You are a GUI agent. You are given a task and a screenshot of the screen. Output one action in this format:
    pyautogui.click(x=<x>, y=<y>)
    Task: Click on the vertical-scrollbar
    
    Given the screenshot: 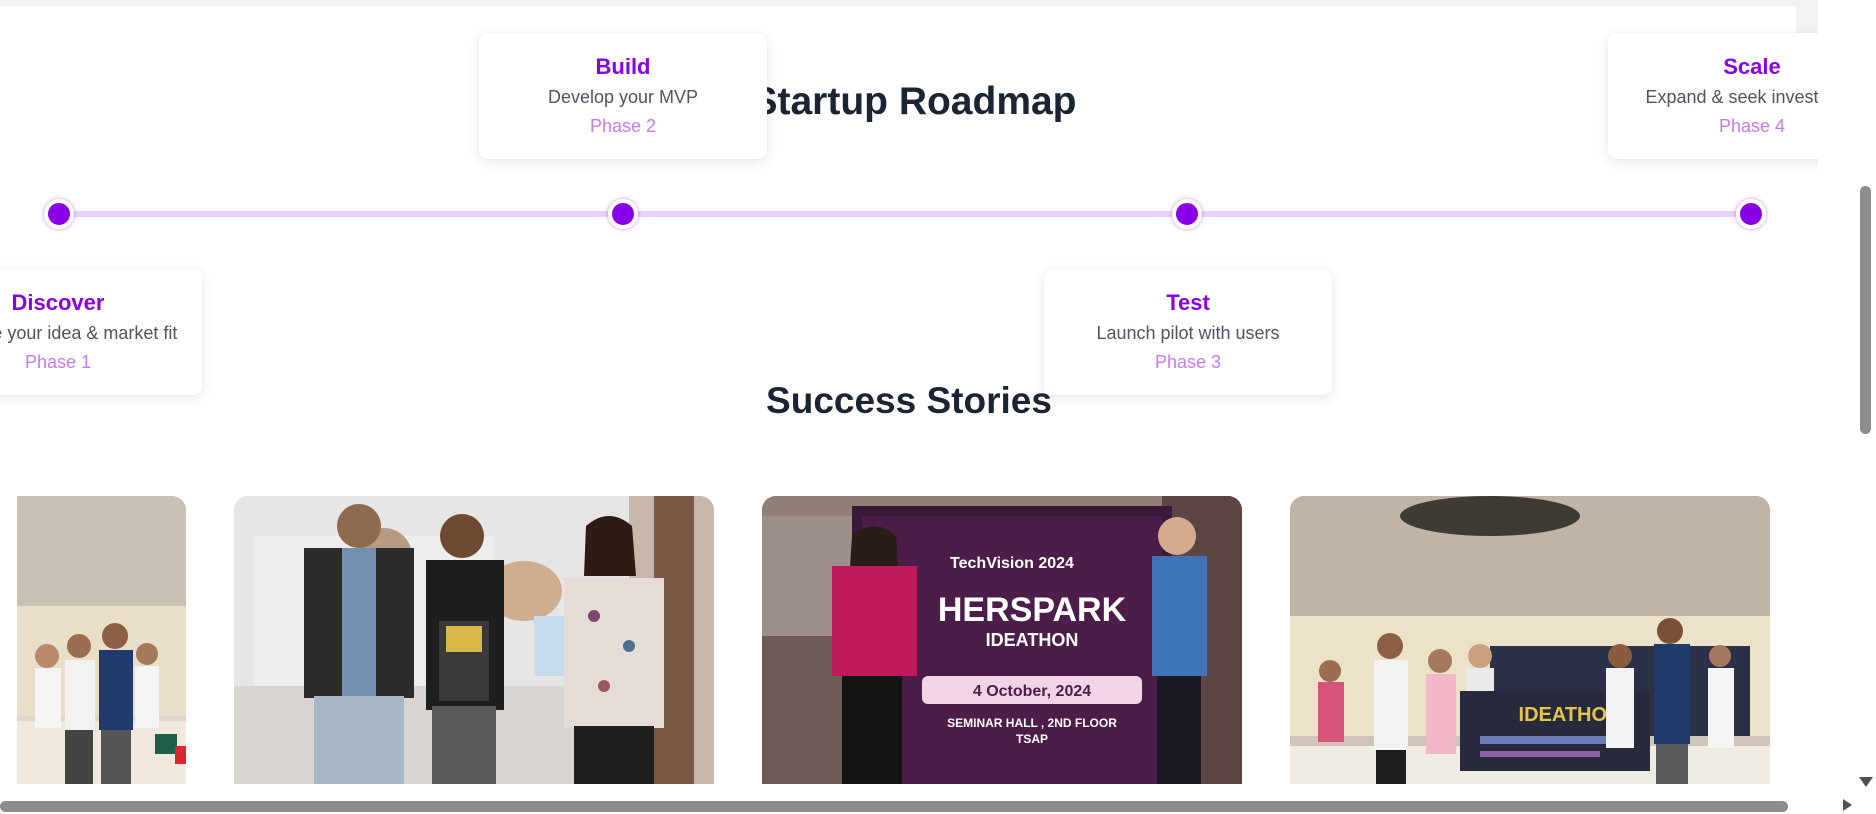 What is the action you would take?
    pyautogui.click(x=1867, y=398)
    